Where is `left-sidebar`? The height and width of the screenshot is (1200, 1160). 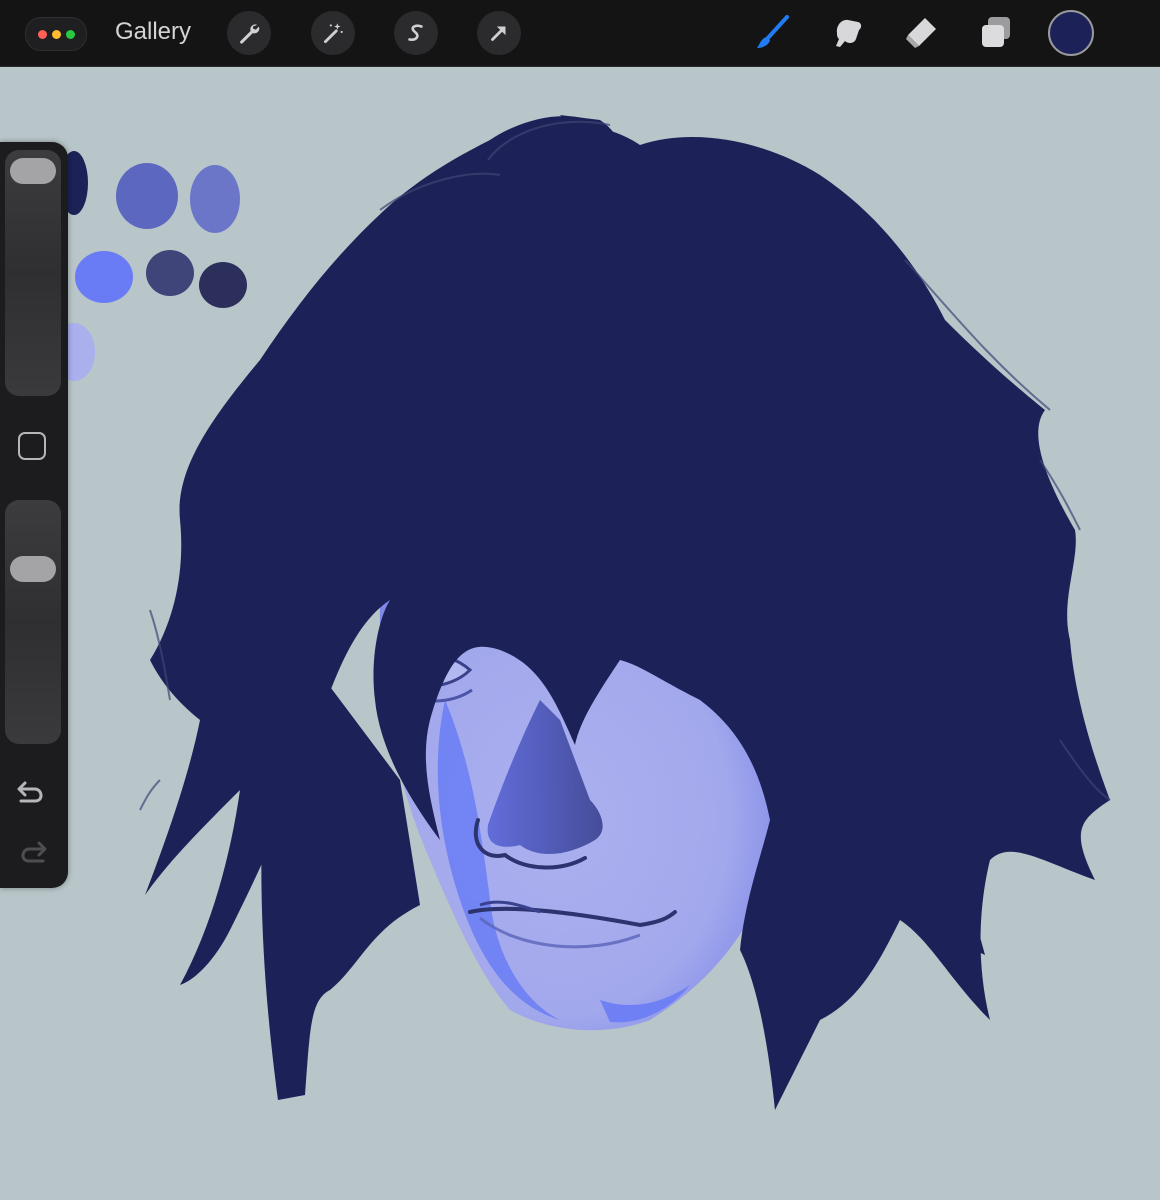 left-sidebar is located at coordinates (34, 515).